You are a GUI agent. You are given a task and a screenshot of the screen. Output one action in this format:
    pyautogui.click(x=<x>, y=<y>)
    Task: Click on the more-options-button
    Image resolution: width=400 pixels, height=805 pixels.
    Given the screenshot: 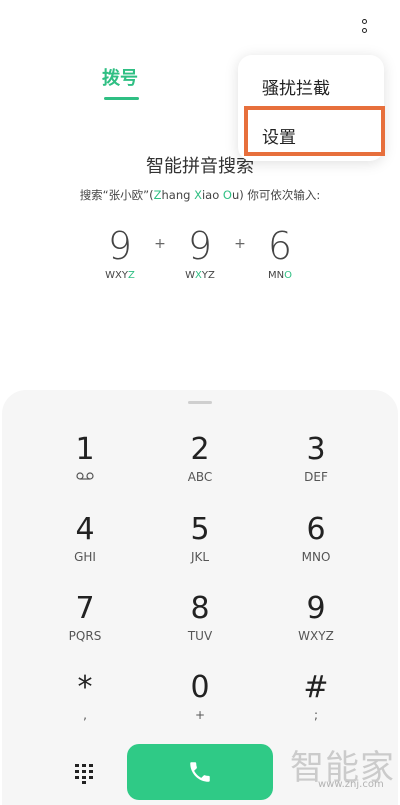 What is the action you would take?
    pyautogui.click(x=364, y=26)
    